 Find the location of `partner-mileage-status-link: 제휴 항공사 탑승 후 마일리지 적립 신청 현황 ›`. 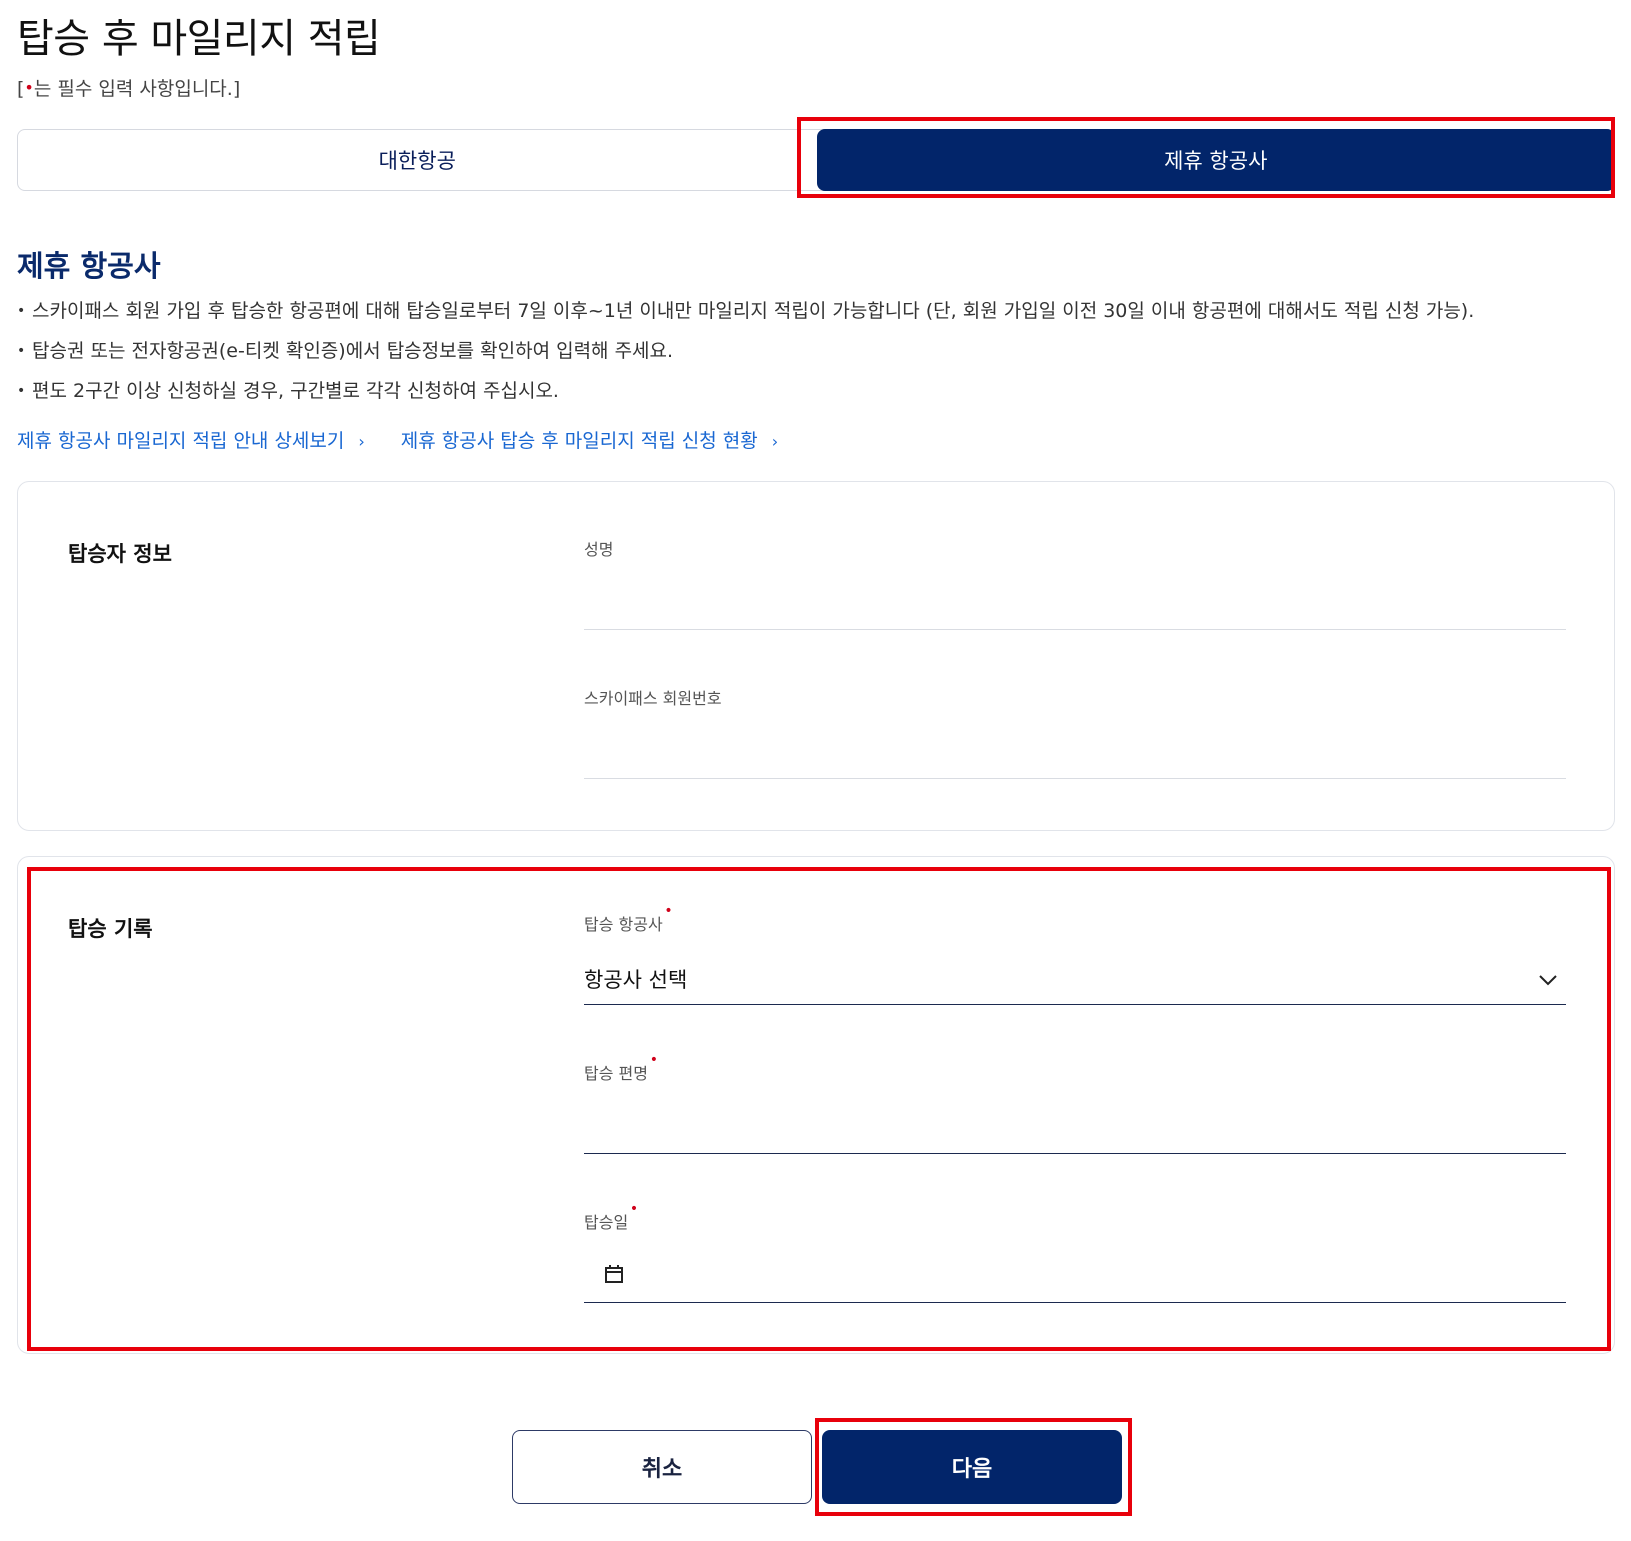

partner-mileage-status-link: 제휴 항공사 탑승 후 마일리지 적립 신청 현황 › is located at coordinates (589, 439).